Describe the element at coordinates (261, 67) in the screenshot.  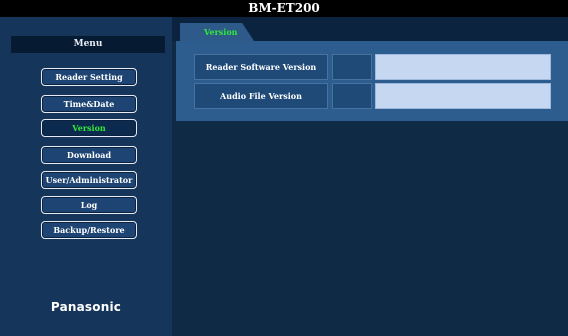
I see `reader-software-version-label: Reader Software Version` at that location.